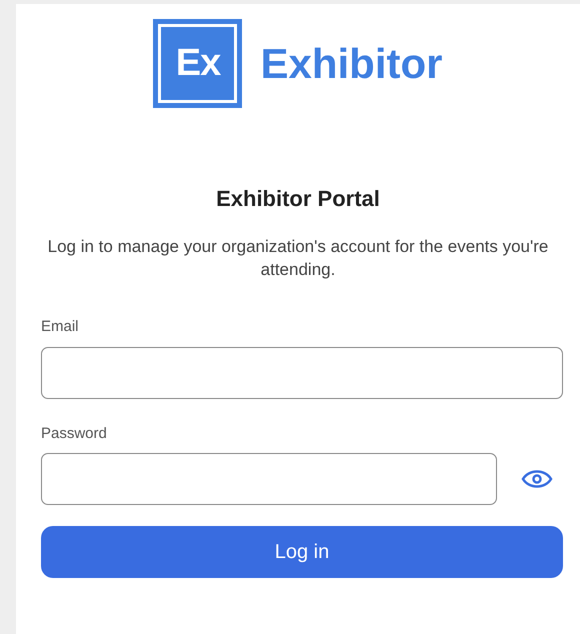  Describe the element at coordinates (198, 63) in the screenshot. I see `logo-mark-text: Ex` at that location.